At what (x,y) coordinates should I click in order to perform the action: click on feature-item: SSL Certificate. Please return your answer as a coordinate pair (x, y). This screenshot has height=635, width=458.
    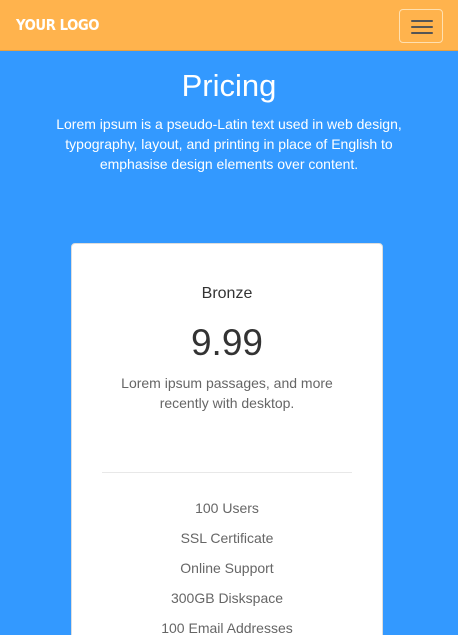
    Looking at the image, I should click on (227, 538).